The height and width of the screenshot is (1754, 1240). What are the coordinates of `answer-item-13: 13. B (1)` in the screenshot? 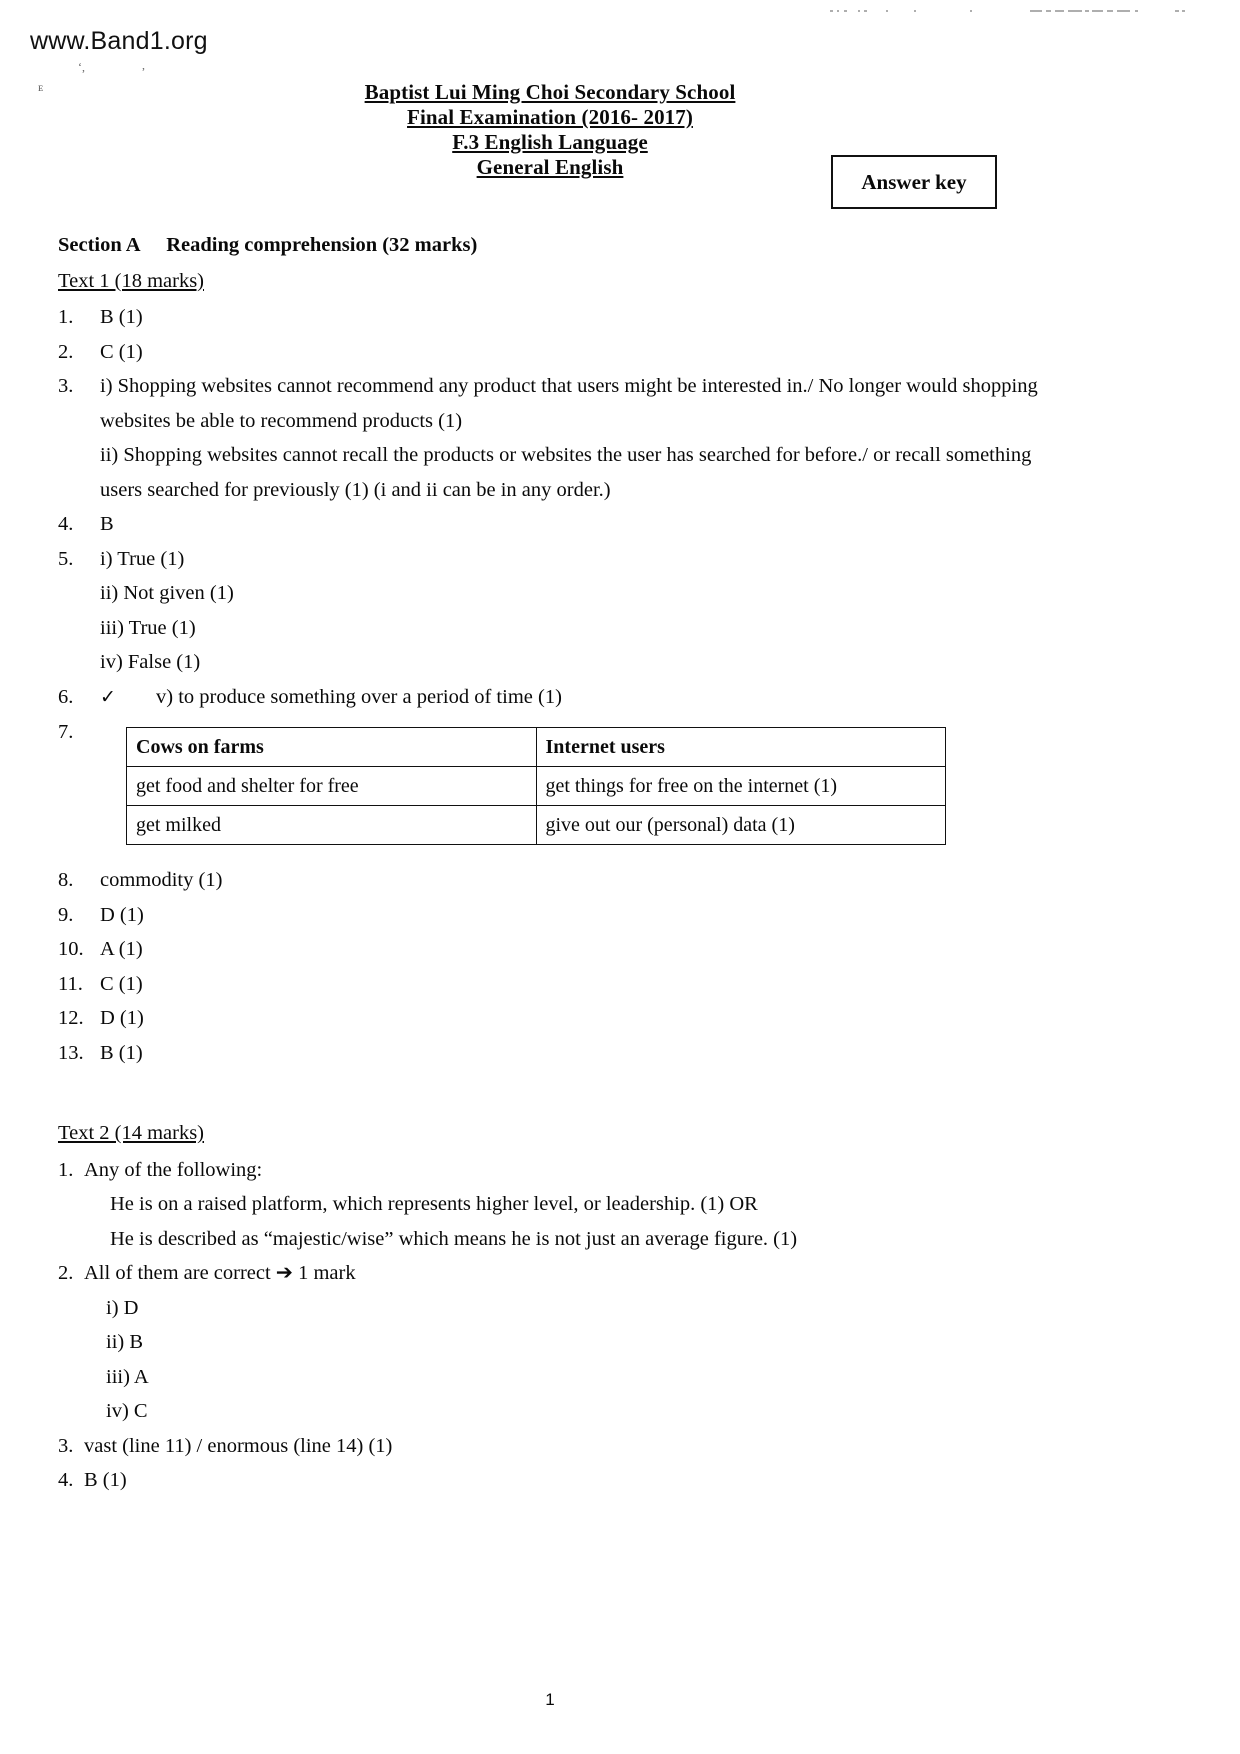 It's located at (558, 1053).